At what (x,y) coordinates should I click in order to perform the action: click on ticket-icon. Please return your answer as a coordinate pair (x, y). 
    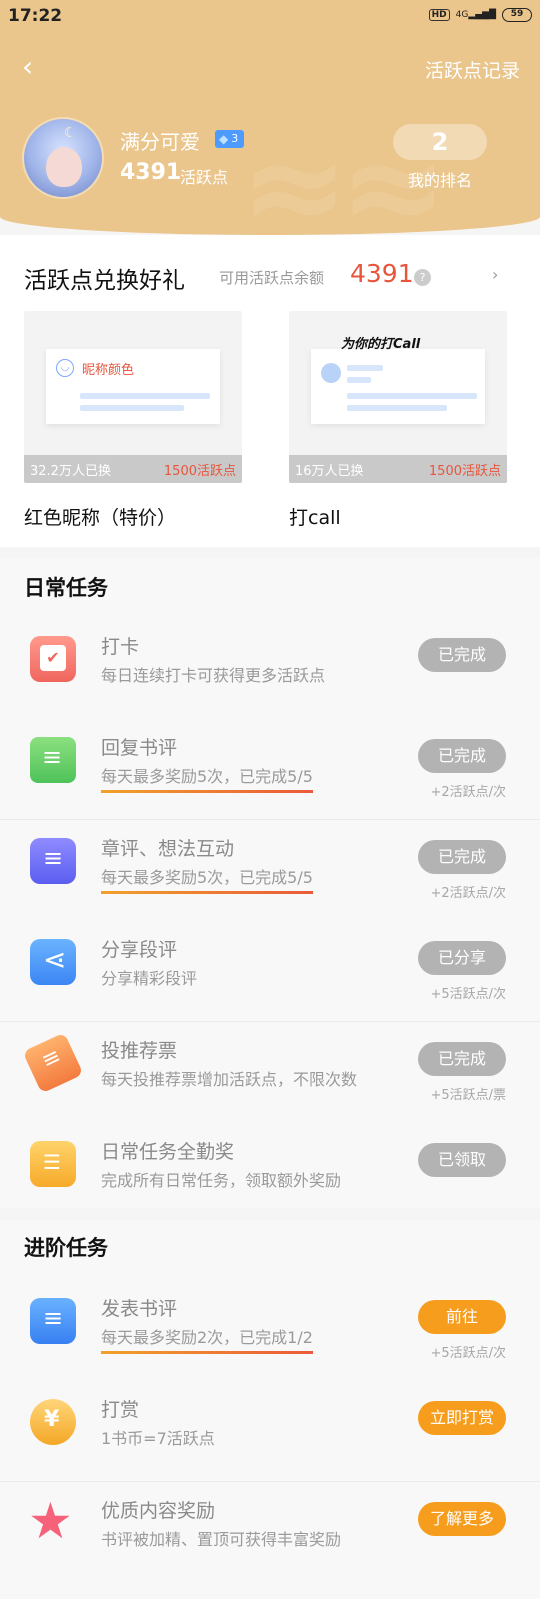
    Looking at the image, I should click on (53, 1063).